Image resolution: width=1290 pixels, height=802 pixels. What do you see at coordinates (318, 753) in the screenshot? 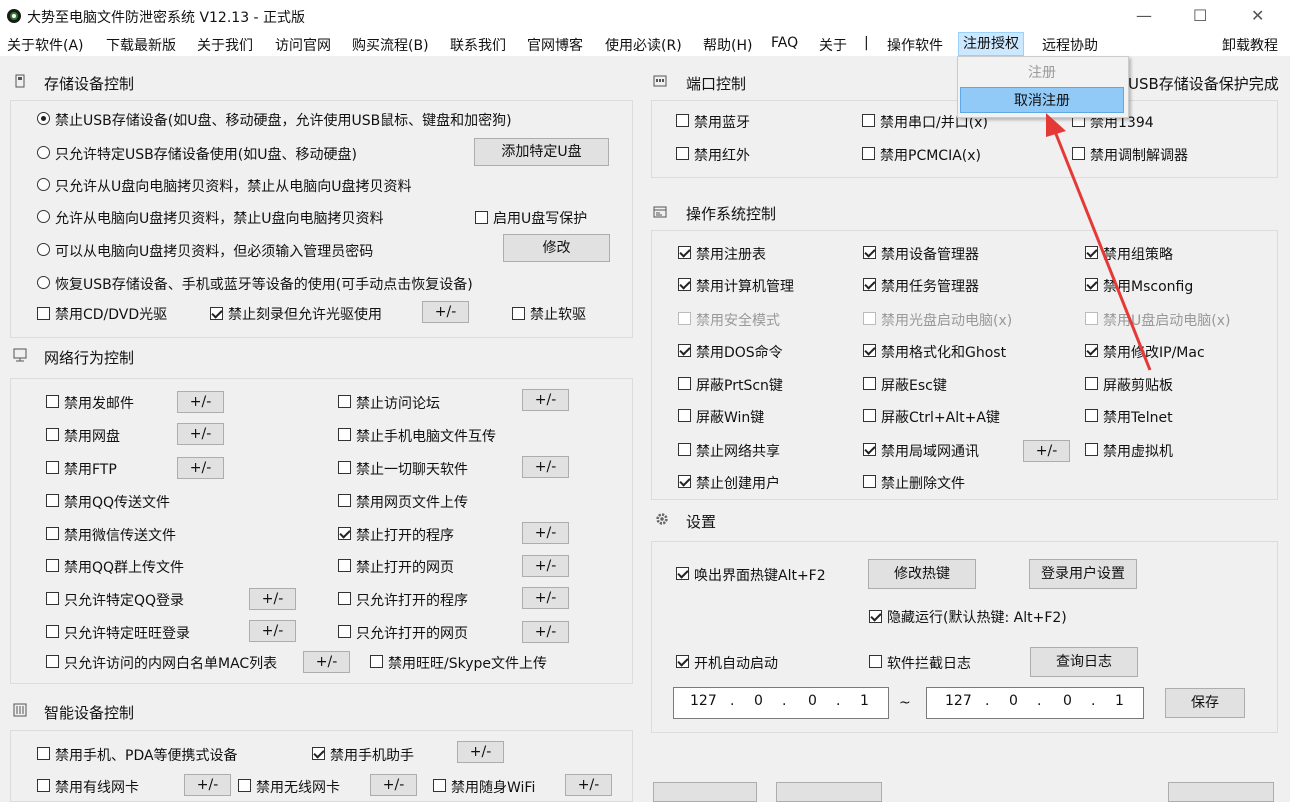
I see `smart-phone-assistant-checkbox` at bounding box center [318, 753].